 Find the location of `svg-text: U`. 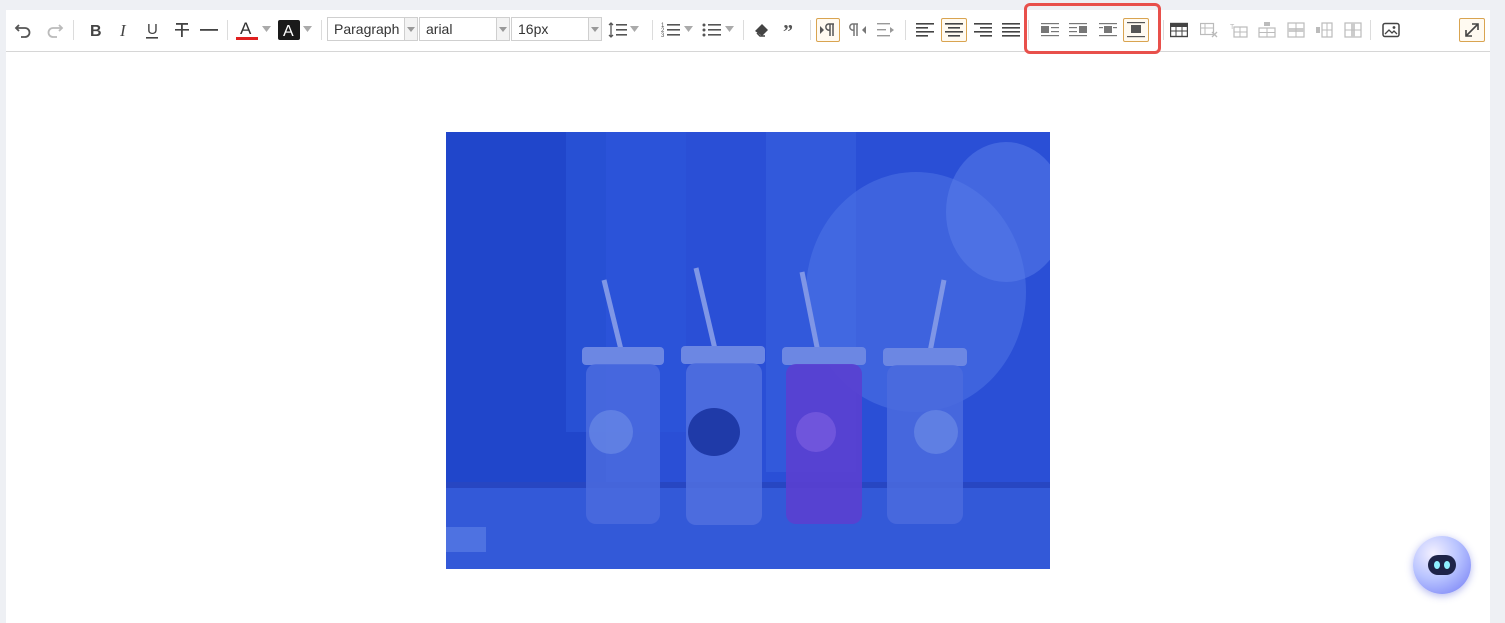

svg-text: U is located at coordinates (152, 29).